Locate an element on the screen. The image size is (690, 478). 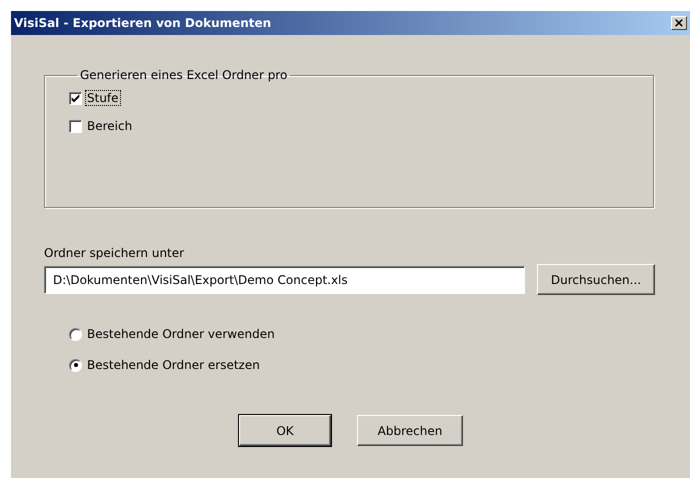
ok-button: OK is located at coordinates (285, 430).